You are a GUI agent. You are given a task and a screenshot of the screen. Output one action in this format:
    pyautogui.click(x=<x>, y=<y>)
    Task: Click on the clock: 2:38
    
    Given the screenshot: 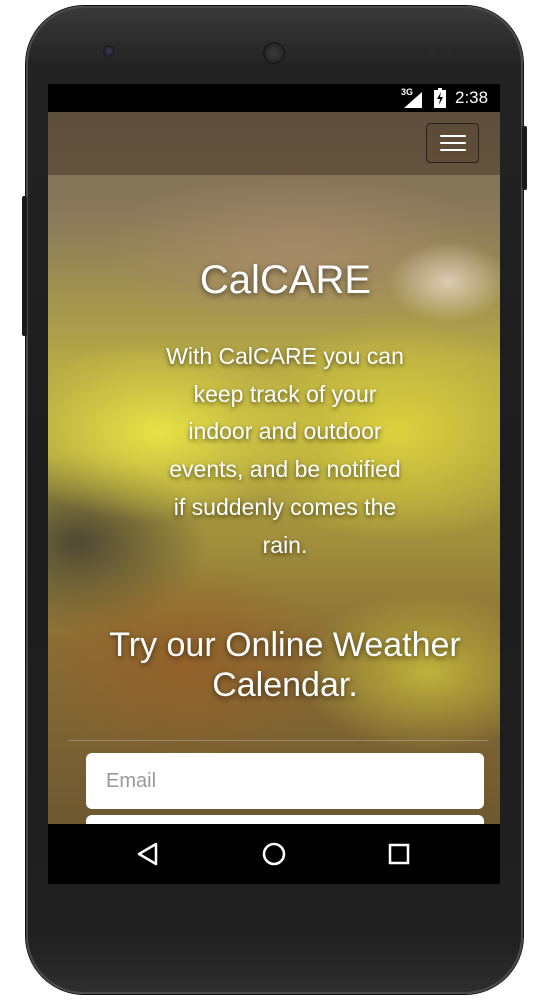 What is the action you would take?
    pyautogui.click(x=472, y=97)
    